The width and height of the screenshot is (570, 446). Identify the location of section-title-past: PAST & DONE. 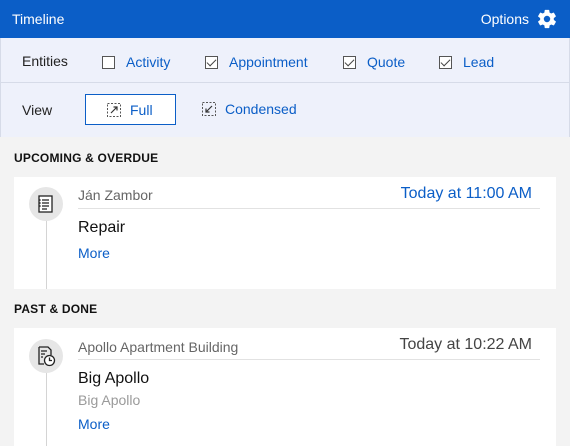
(56, 309).